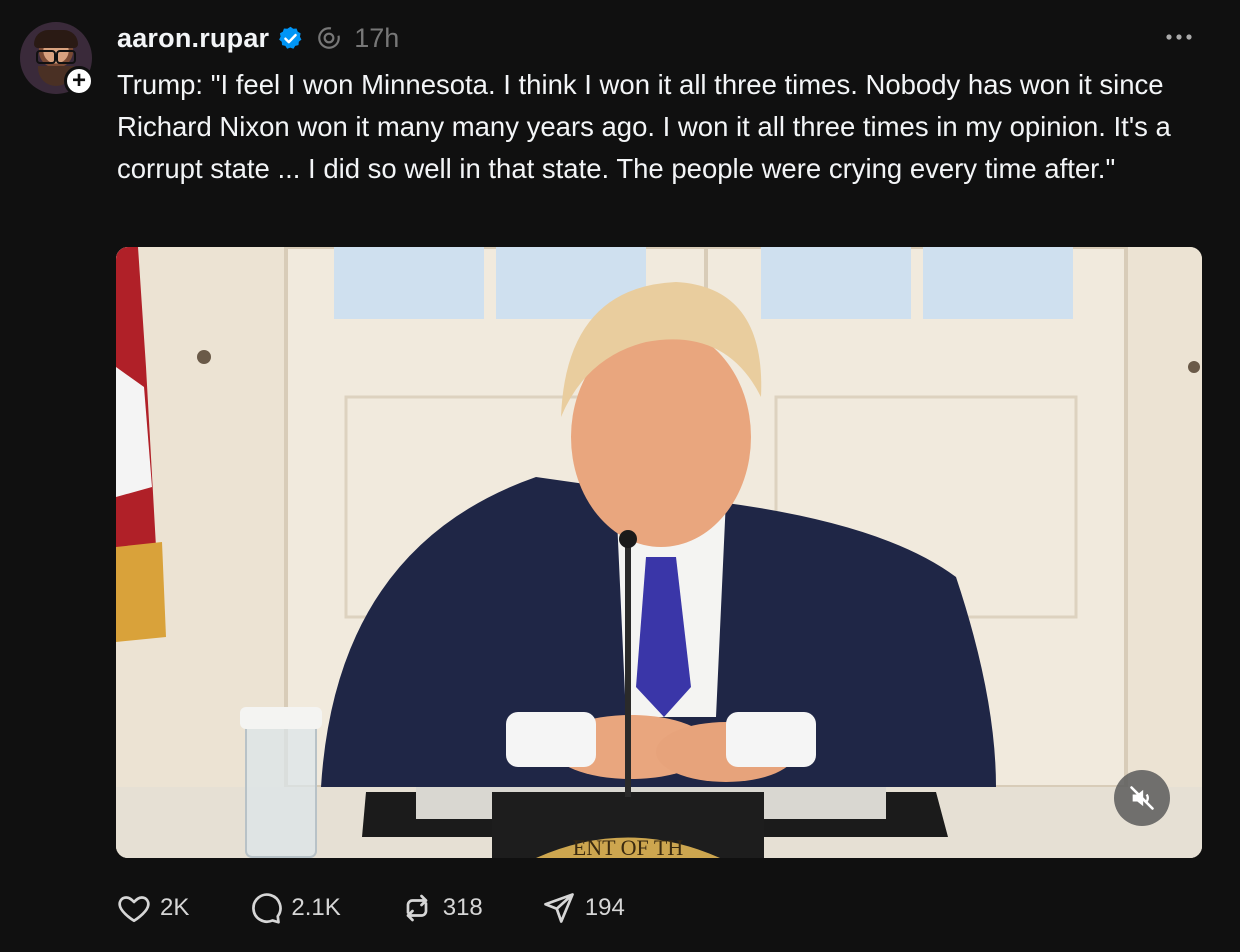 The image size is (1240, 952). I want to click on speaker-muted-icon, so click(1142, 798).